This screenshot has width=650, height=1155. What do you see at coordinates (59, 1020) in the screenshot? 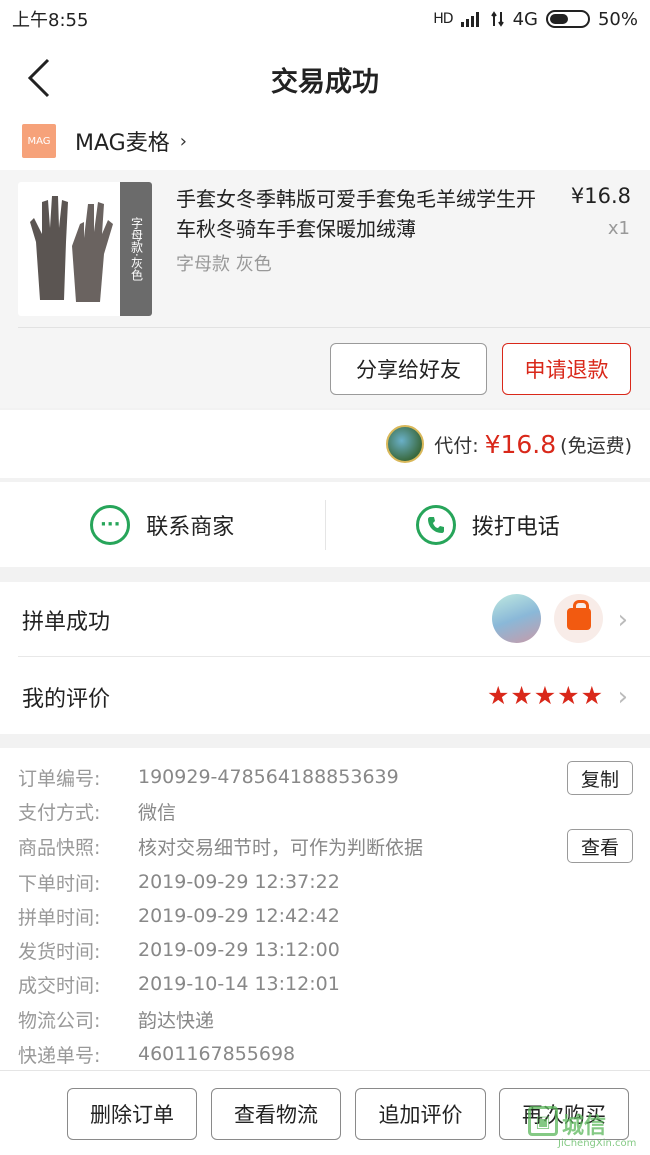
I see `logistics-label: 物流公司:` at bounding box center [59, 1020].